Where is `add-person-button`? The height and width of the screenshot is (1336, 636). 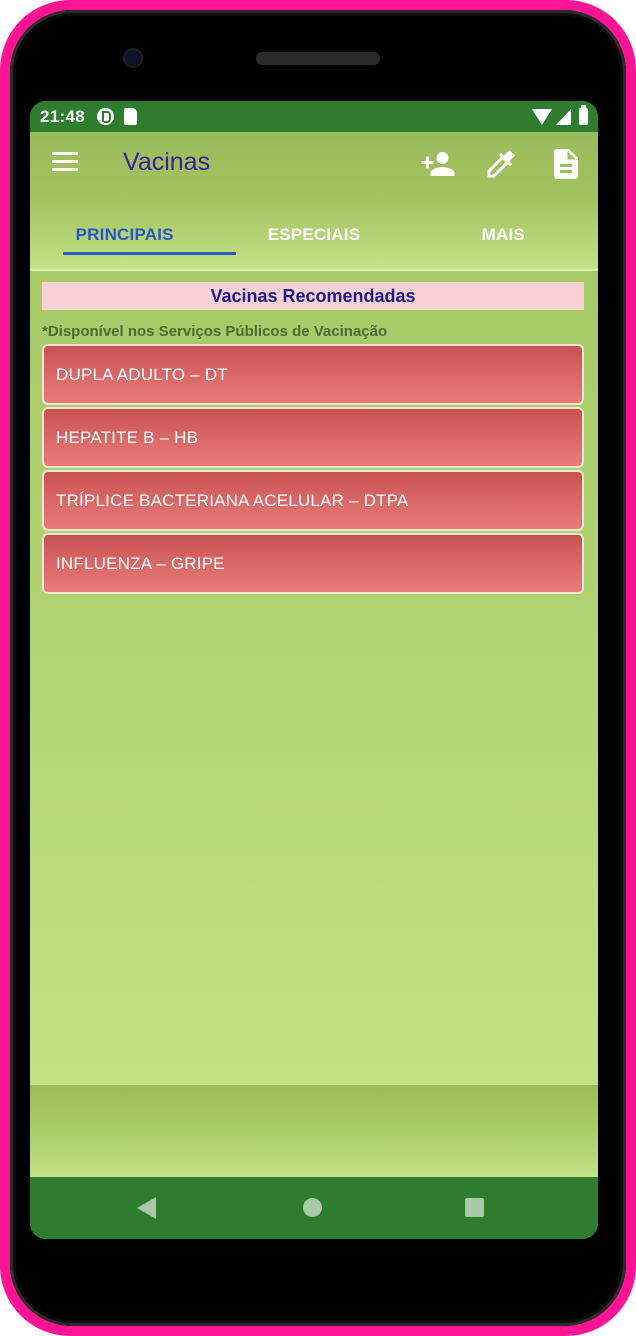
add-person-button is located at coordinates (438, 164).